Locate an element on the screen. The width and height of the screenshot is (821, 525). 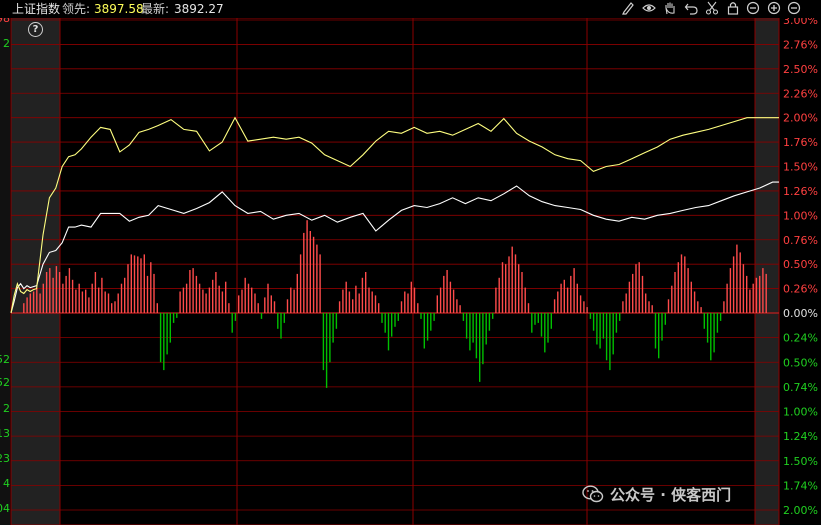
leading-label: 领先: is located at coordinates (76, 9).